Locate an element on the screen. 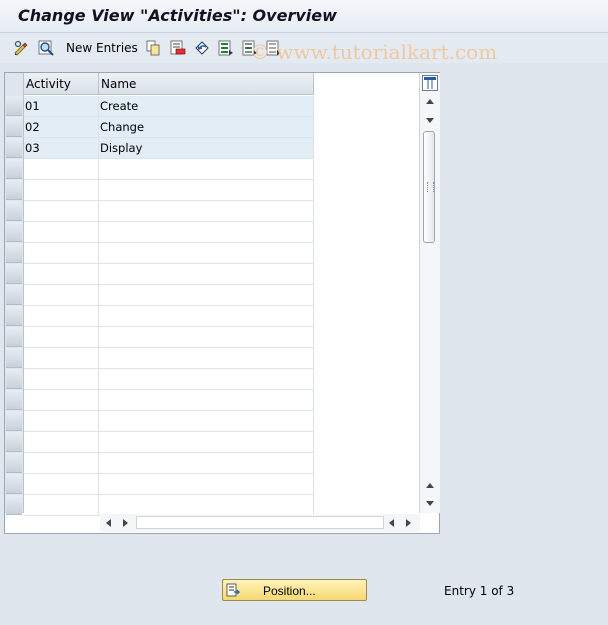  scroll-right-icon is located at coordinates (125, 523).